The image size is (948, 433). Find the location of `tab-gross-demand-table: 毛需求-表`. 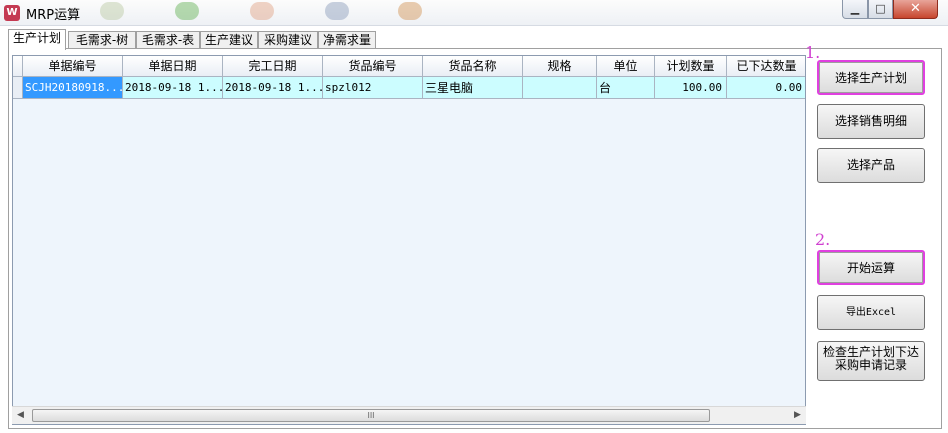

tab-gross-demand-table: 毛需求-表 is located at coordinates (168, 40).